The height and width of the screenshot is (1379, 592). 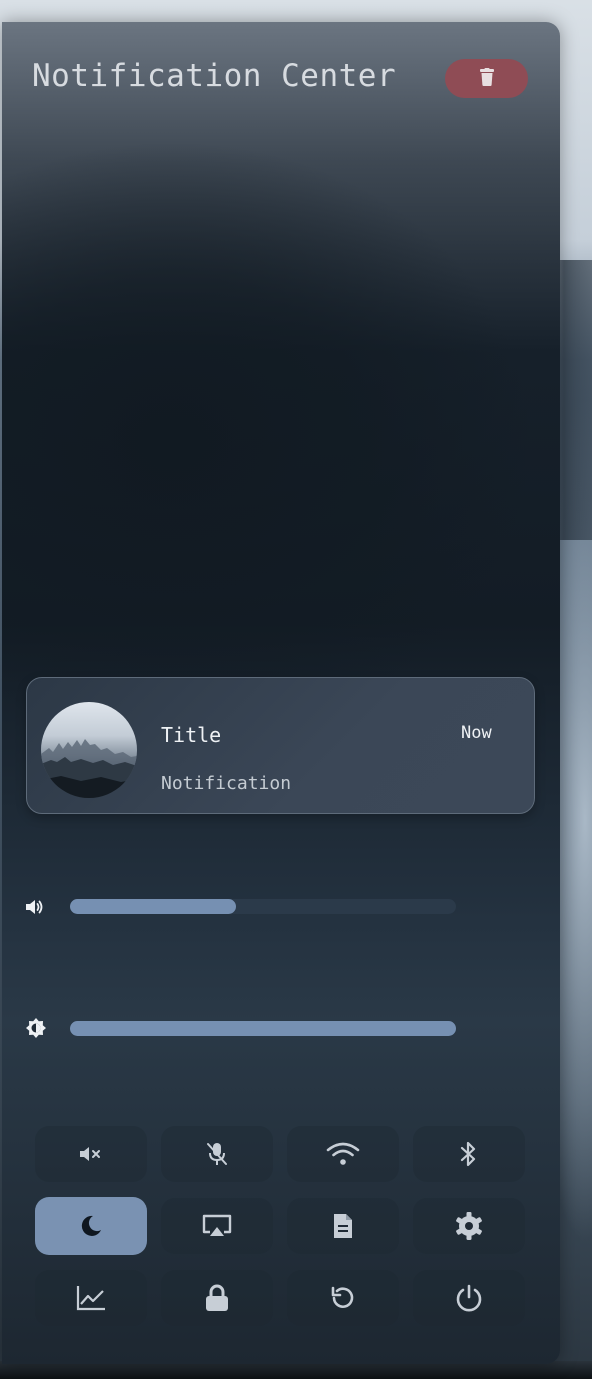 I want to click on bluetooth-toggle, so click(x=469, y=1154).